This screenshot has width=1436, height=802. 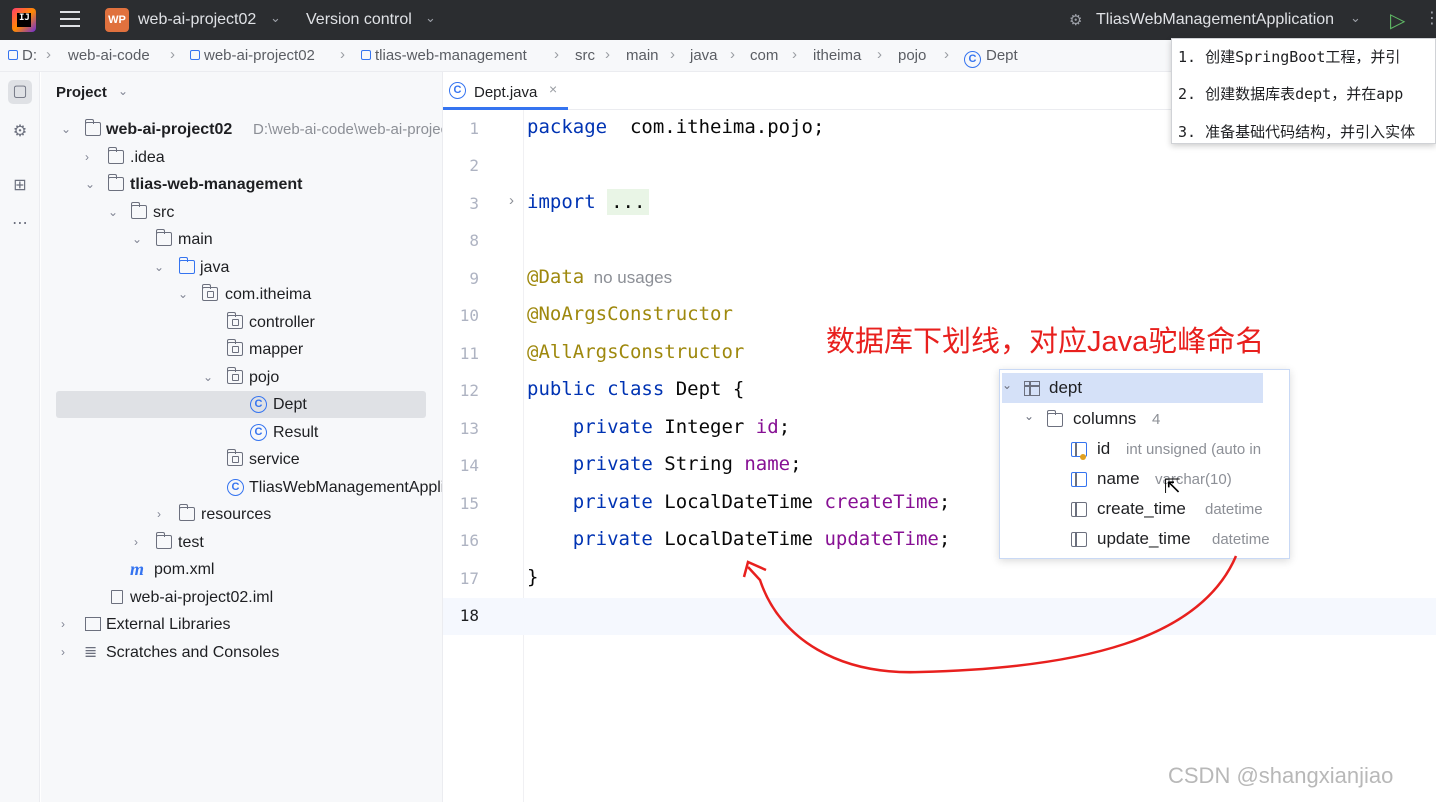 What do you see at coordinates (939, 166) in the screenshot?
I see `code-line: 2` at bounding box center [939, 166].